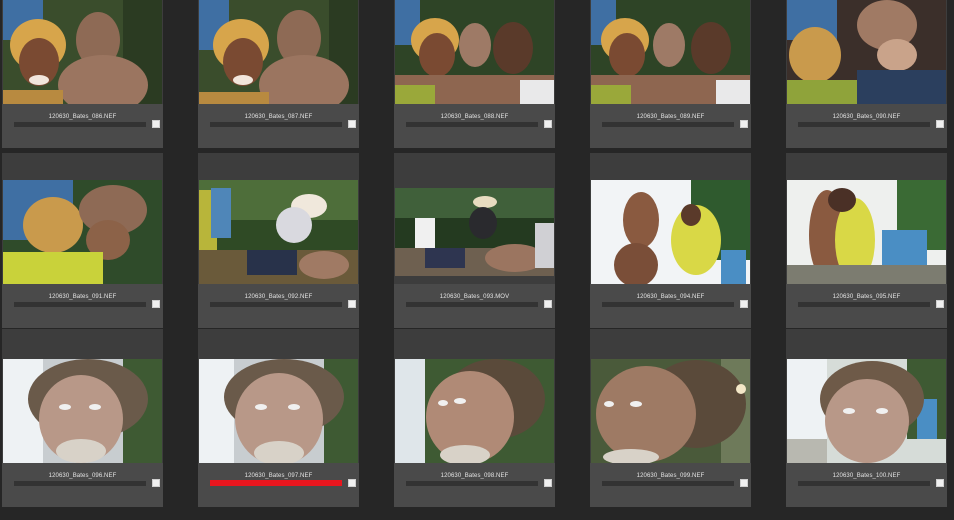 The image size is (954, 520). Describe the element at coordinates (866, 476) in the screenshot. I see `thumbnail-filename: 120630_Bates_100.NEF` at that location.